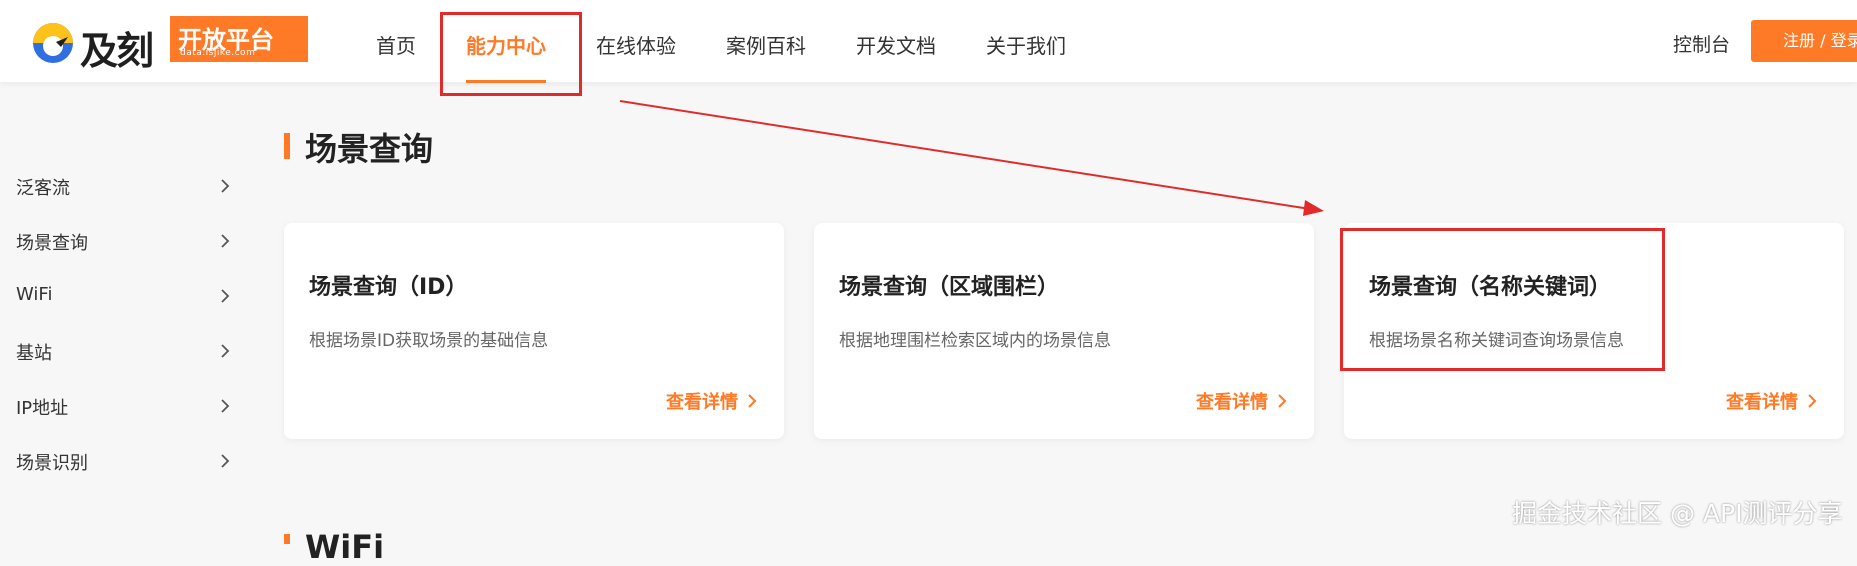 Image resolution: width=1857 pixels, height=566 pixels. Describe the element at coordinates (53, 43) in the screenshot. I see `bird-logo-icon` at that location.